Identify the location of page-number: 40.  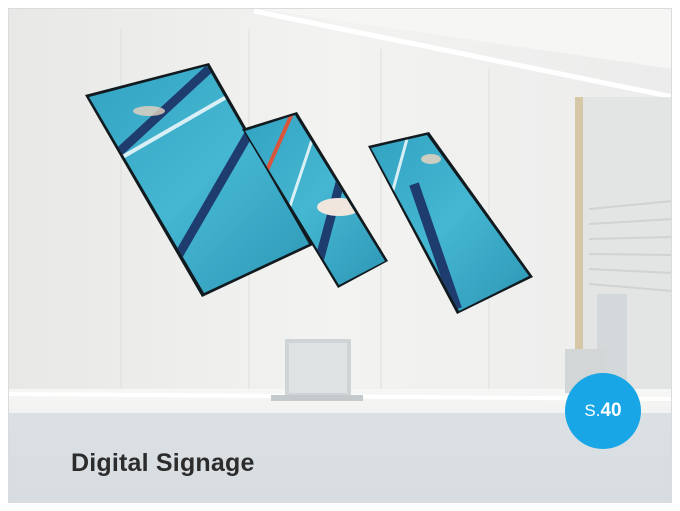
(611, 410).